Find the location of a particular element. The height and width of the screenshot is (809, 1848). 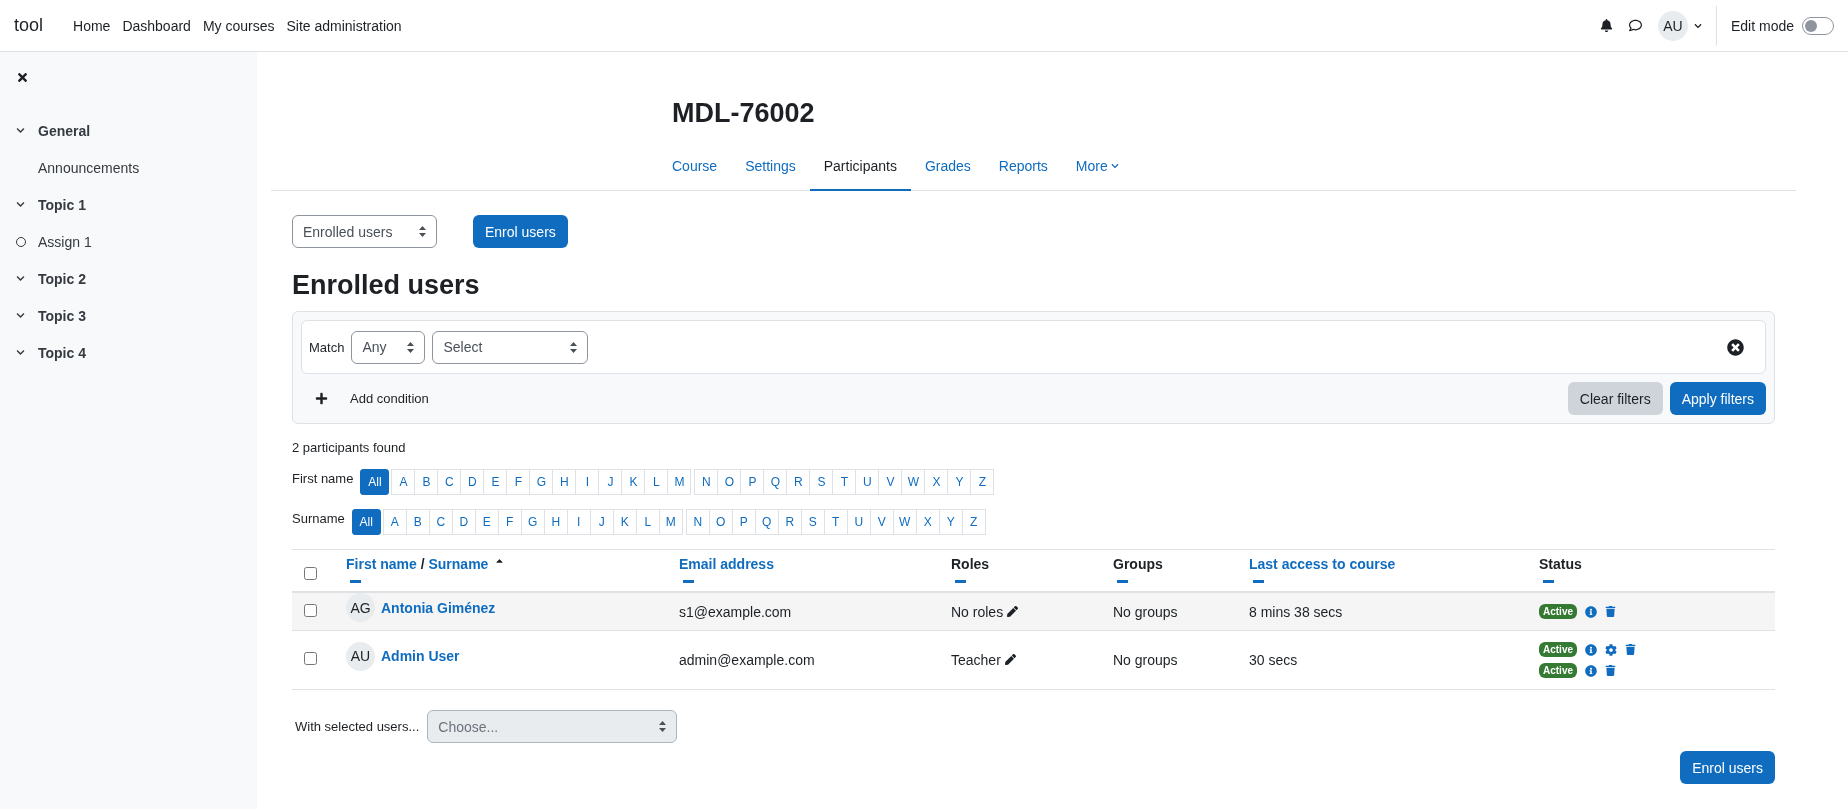

match-select: Any is located at coordinates (388, 347).